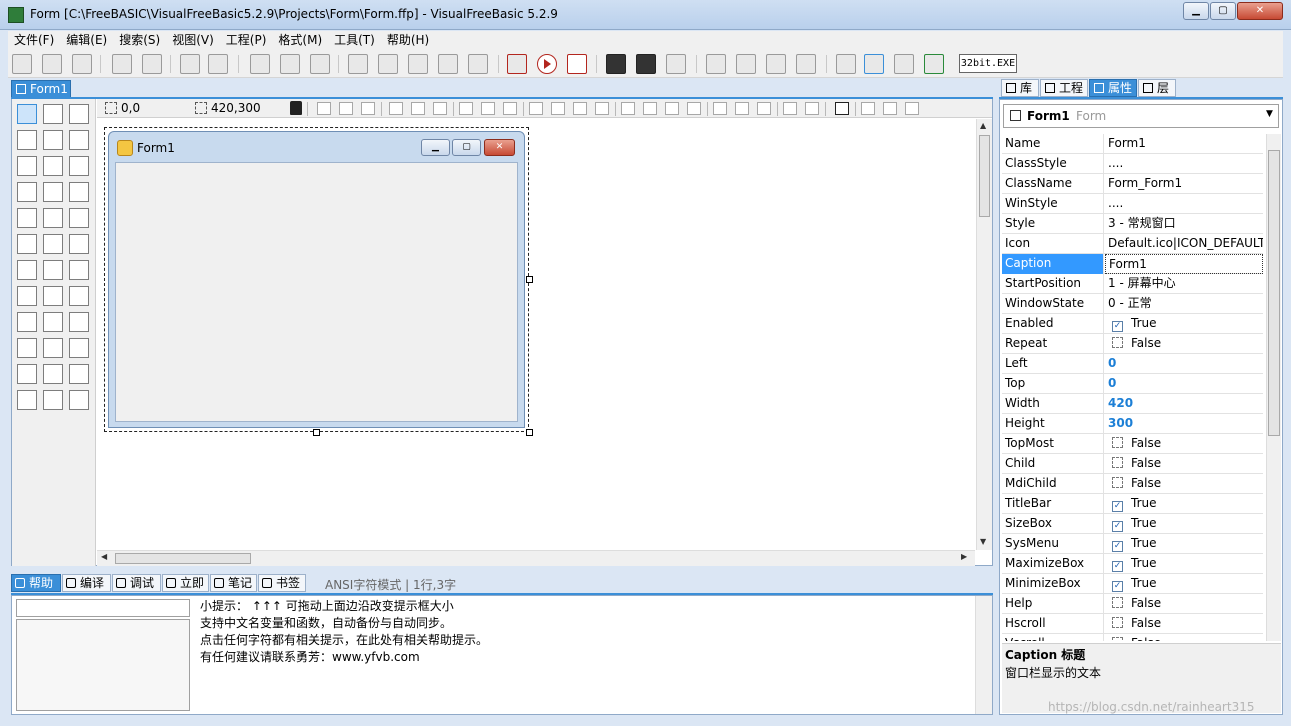  What do you see at coordinates (547, 64) in the screenshot?
I see `run-icon` at bounding box center [547, 64].